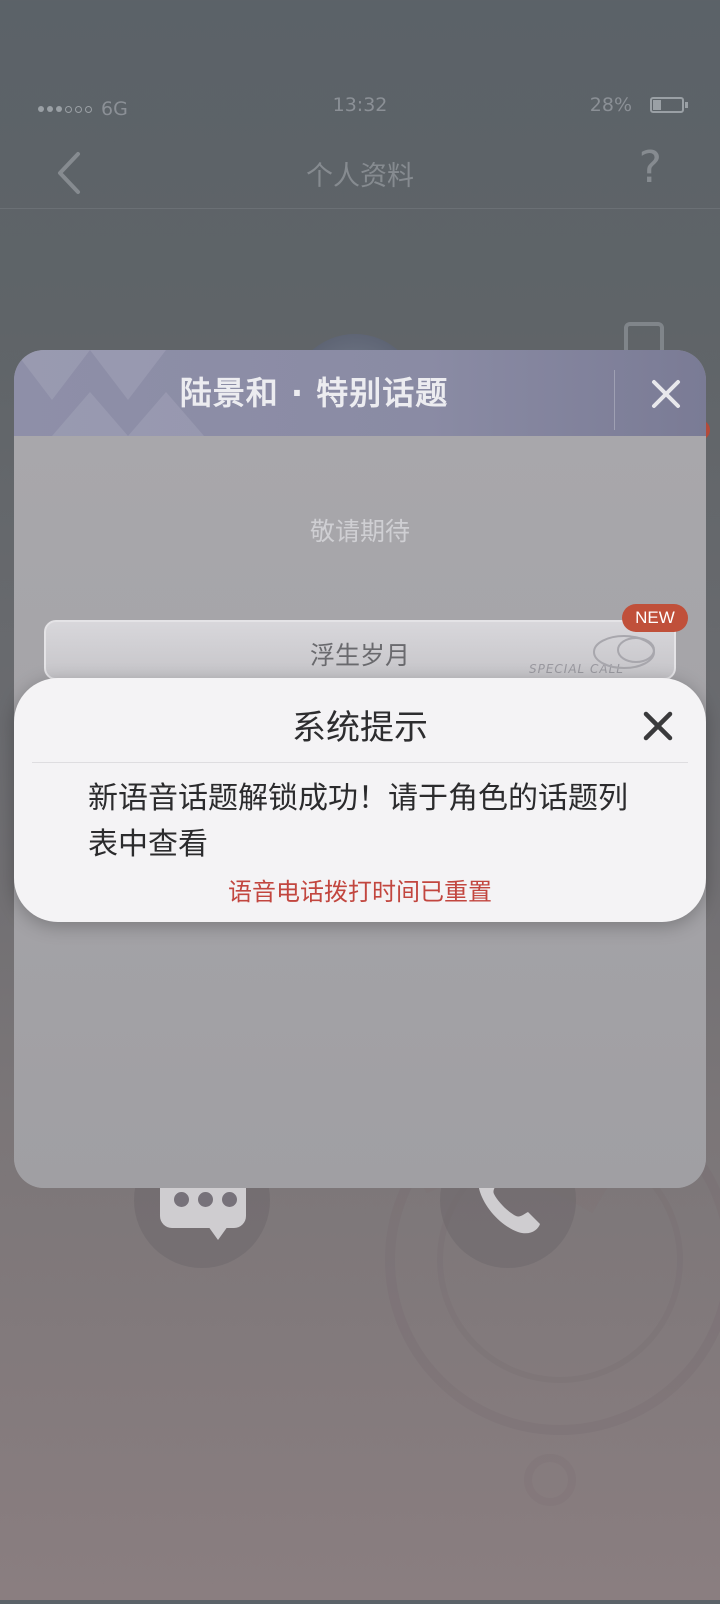 The image size is (720, 1604). Describe the element at coordinates (650, 167) in the screenshot. I see `help-icon: ?` at that location.